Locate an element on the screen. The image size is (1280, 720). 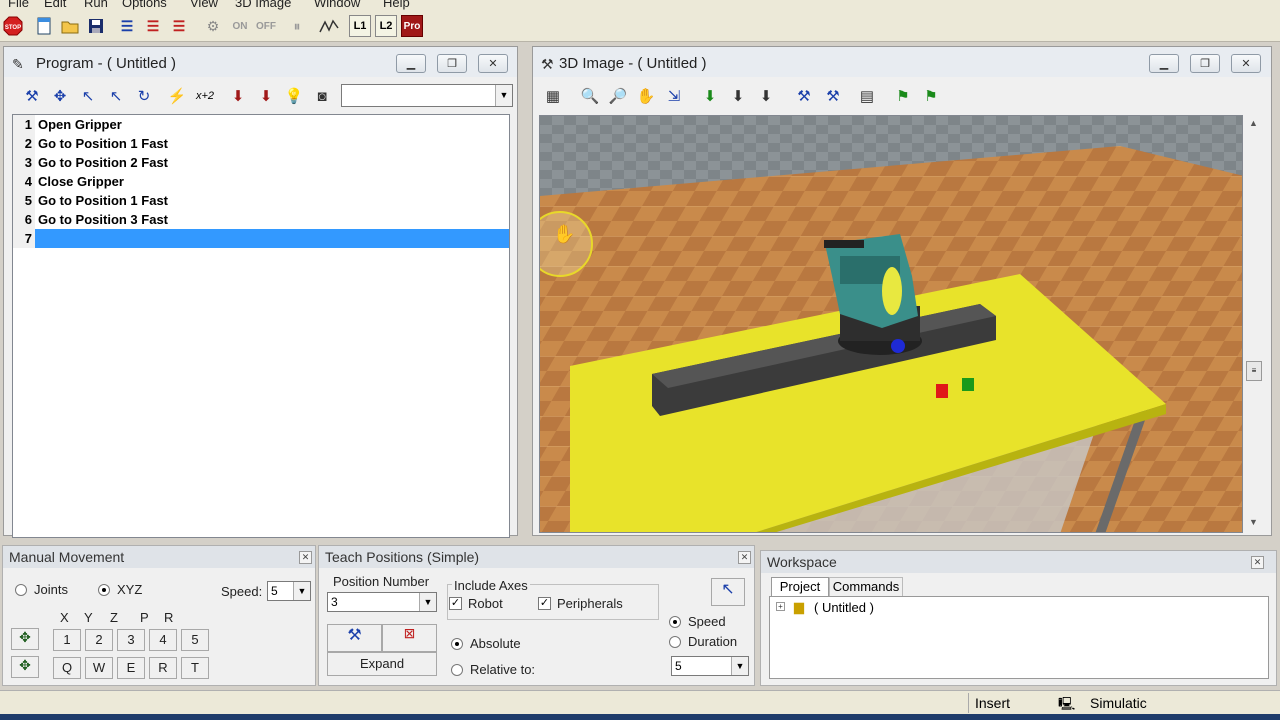
gripper-close-button: ✥ is located at coordinates (25, 667).